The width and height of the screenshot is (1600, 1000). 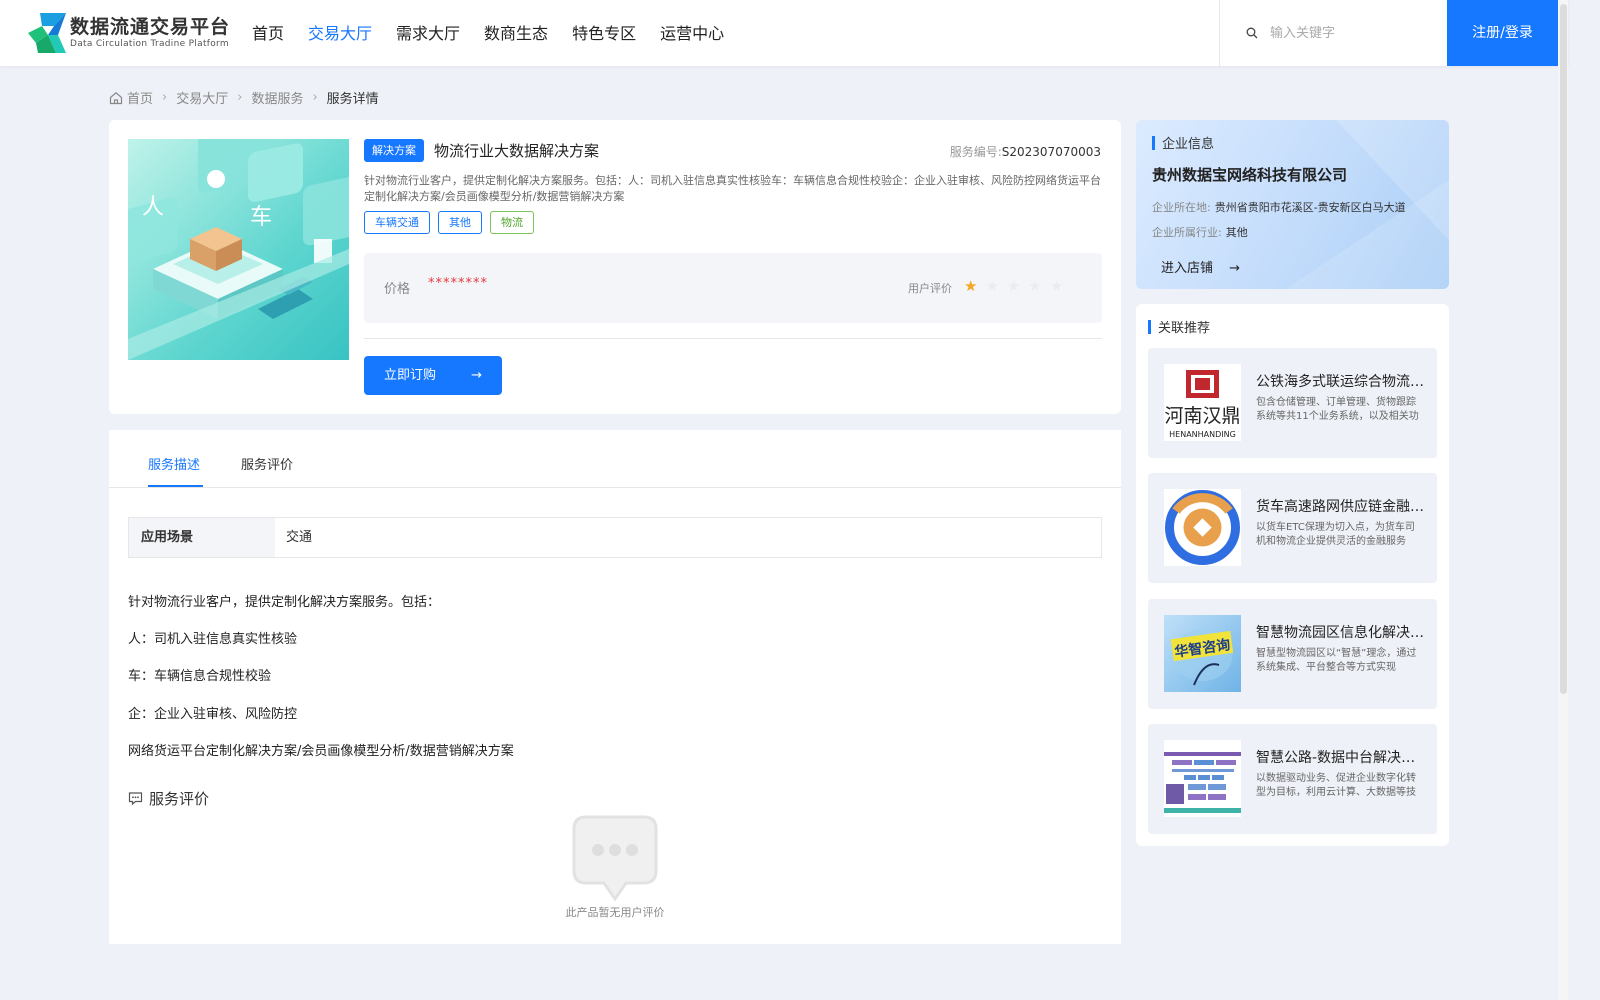 I want to click on detail-paragraph: 网络货运平台定制化解决方案/会员画像模型分析/数据营销解决方案, so click(x=321, y=751).